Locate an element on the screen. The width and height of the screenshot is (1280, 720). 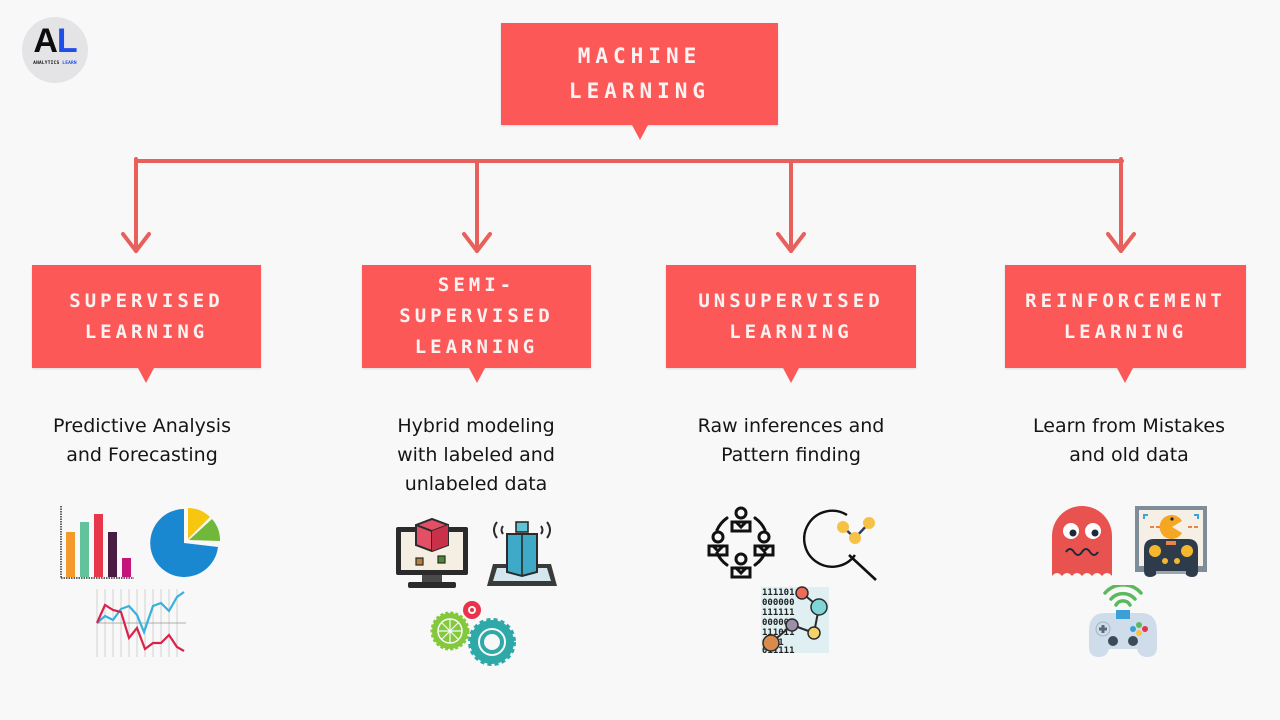
gears-icon is located at coordinates (473, 633).